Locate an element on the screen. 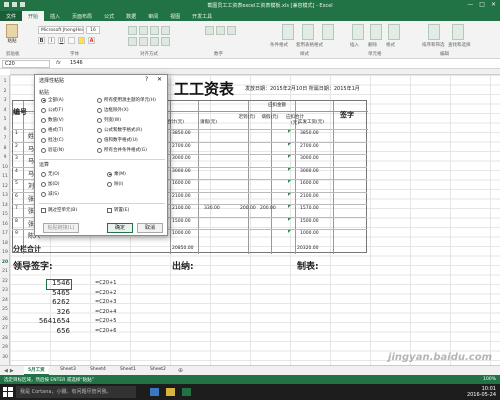 The width and height of the screenshot is (500, 400). sheet-tab-sheet4: Sheet4 is located at coordinates (98, 370).